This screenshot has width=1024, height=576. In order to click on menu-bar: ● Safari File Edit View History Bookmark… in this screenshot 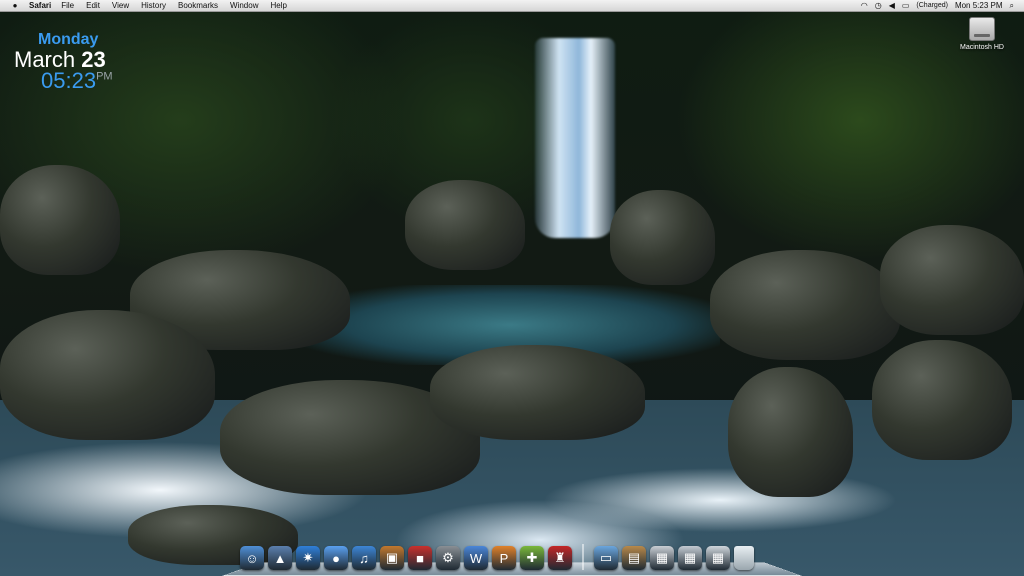, I will do `click(512, 6)`.